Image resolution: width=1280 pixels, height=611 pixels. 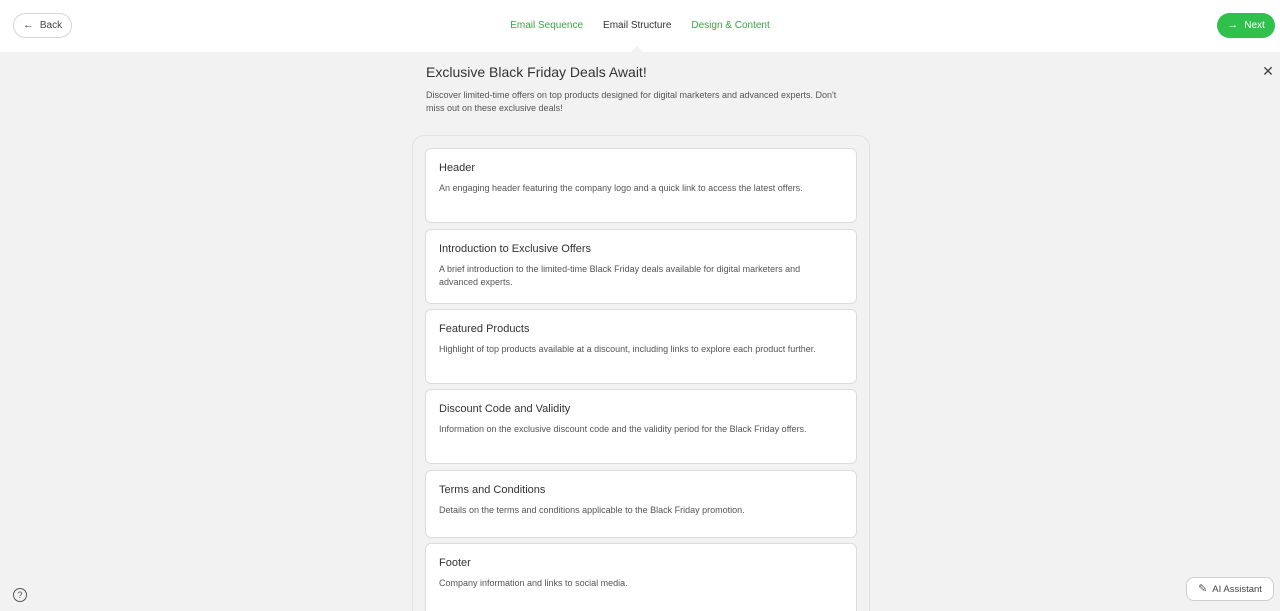 I want to click on email-title: Exclusive Black Friday Deals Await!, so click(x=536, y=72).